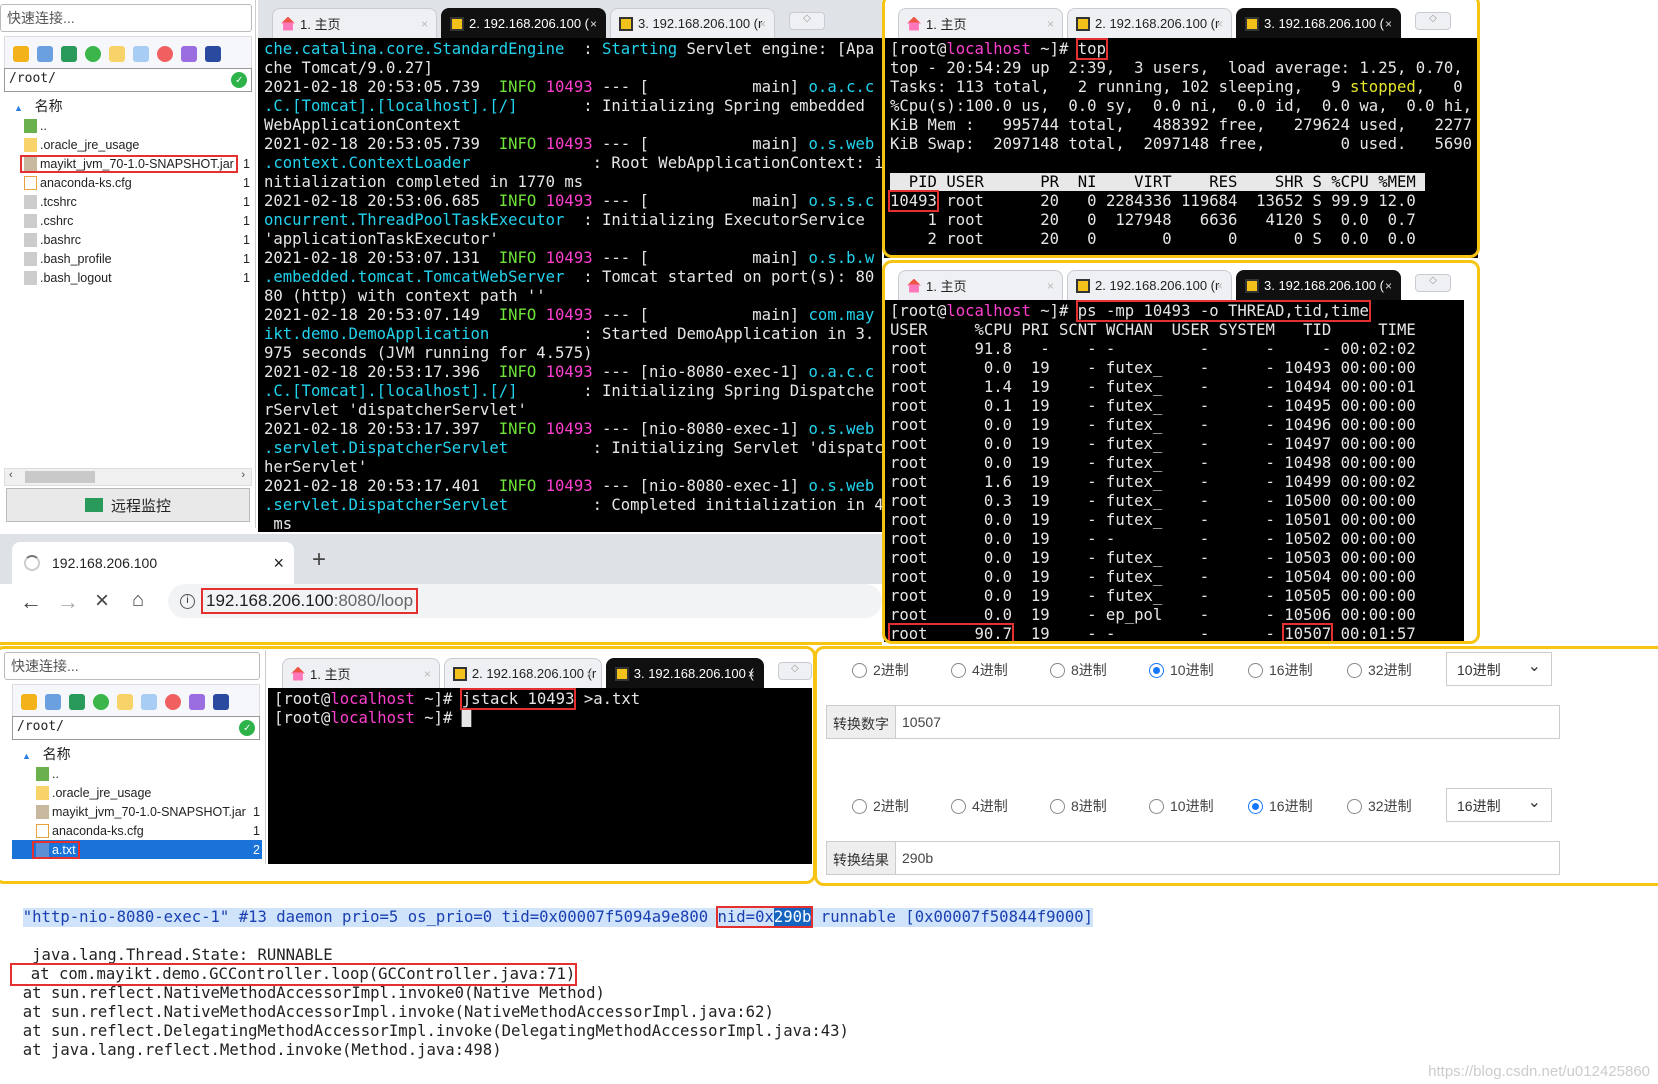 The image size is (1658, 1084). I want to click on scroll-left-icon: ‹, so click(11, 475).